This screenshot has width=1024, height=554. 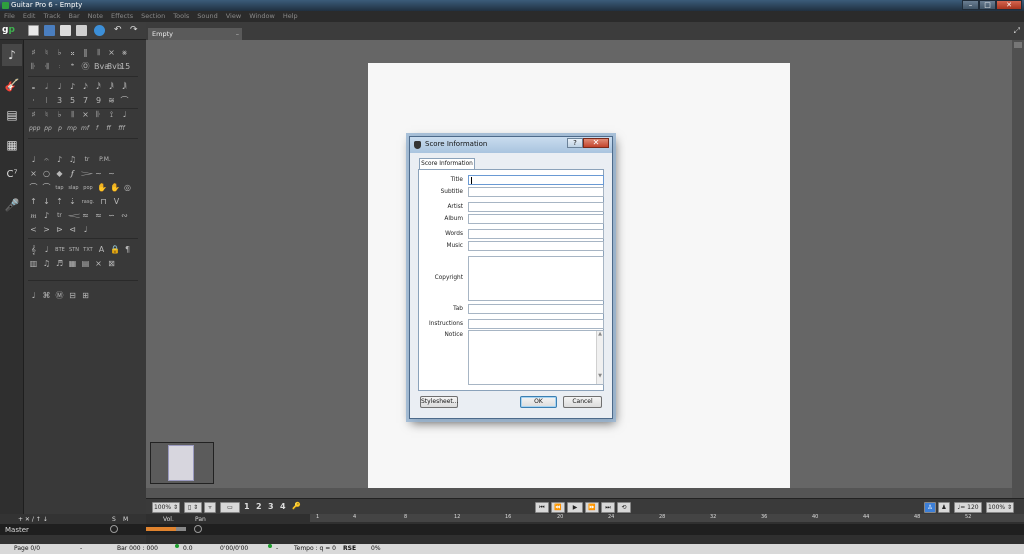 I want to click on double-sharp-icon: 𝄪, so click(x=72, y=53).